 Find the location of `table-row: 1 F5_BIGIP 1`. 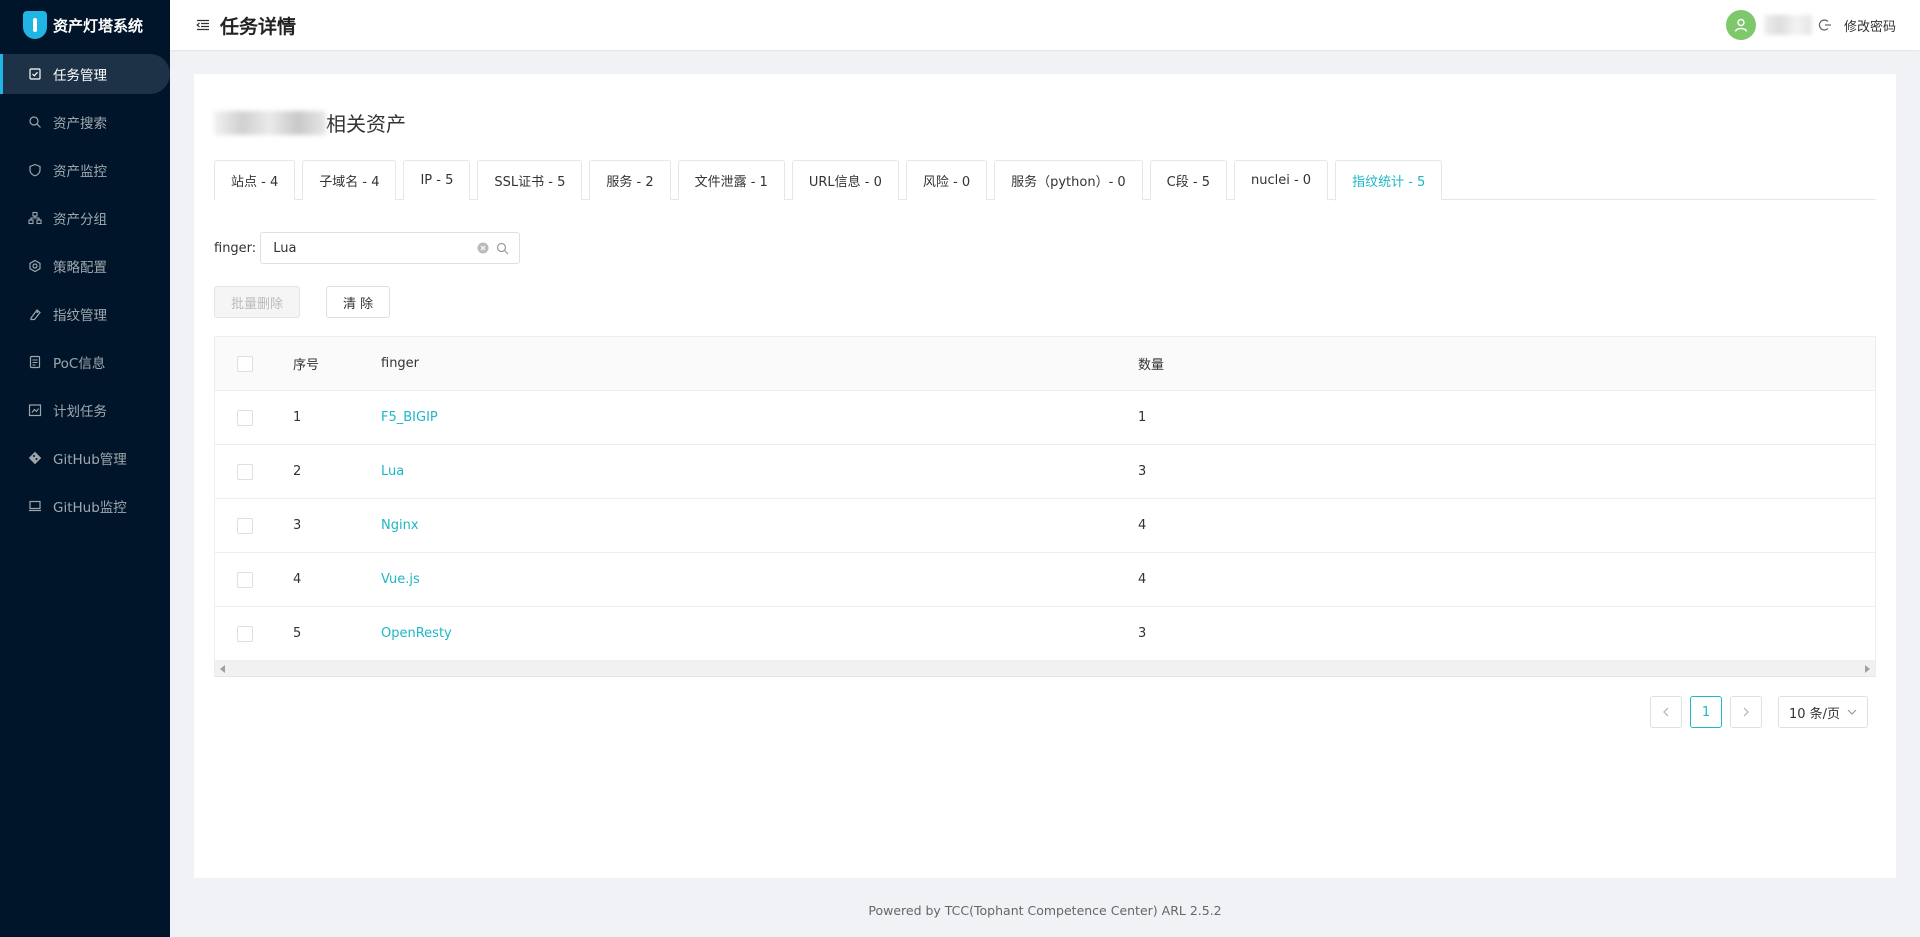

table-row: 1 F5_BIGIP 1 is located at coordinates (1045, 418).